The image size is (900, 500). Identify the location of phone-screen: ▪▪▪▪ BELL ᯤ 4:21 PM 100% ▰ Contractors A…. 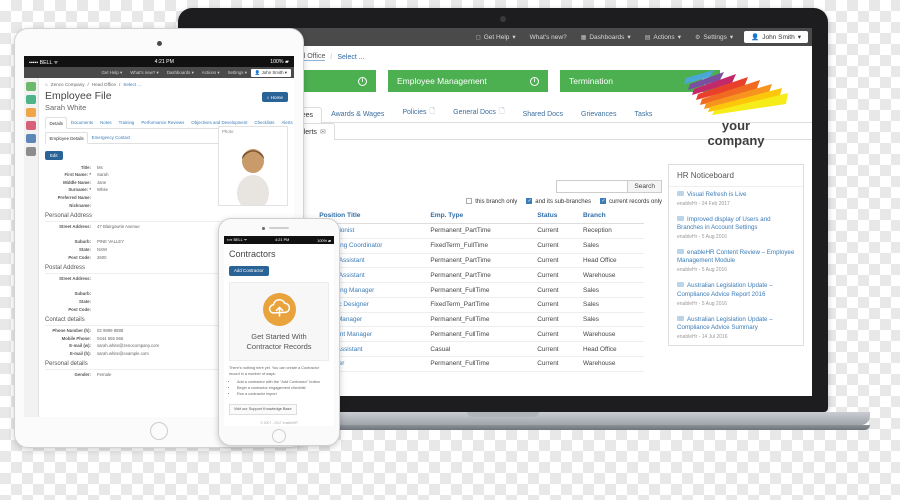
(279, 331).